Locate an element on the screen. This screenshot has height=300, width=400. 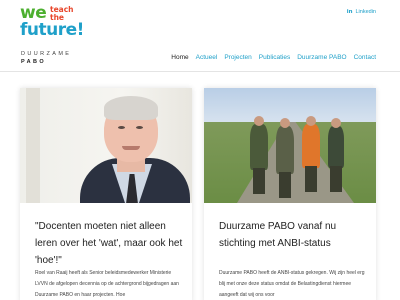
header-divider is located at coordinates (200, 71).